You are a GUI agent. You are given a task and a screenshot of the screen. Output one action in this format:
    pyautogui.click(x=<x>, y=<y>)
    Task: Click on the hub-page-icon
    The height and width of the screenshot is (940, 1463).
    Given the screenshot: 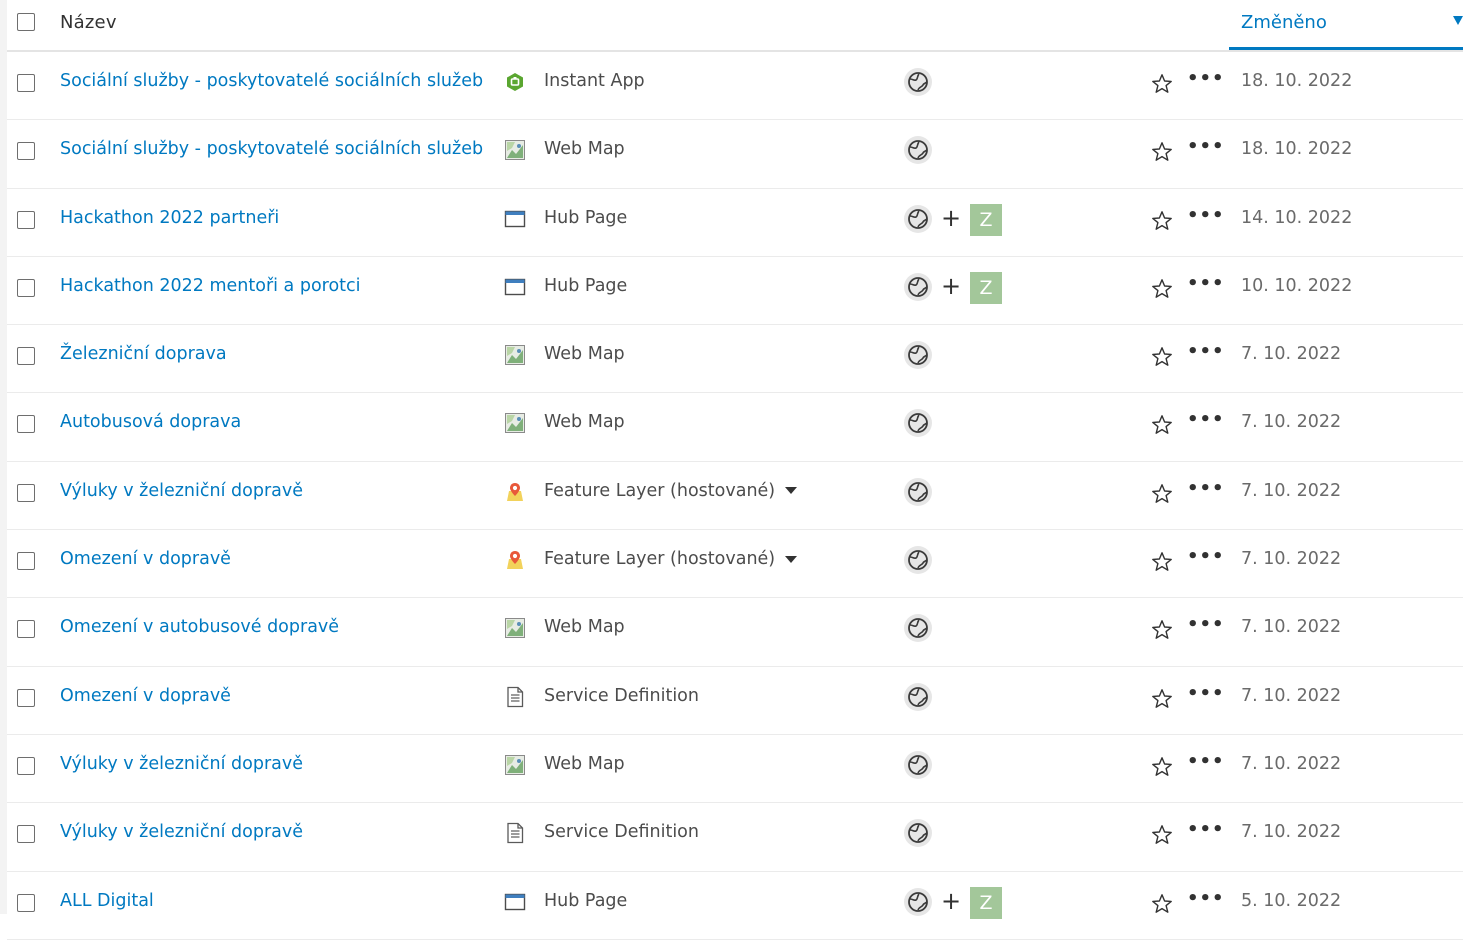 What is the action you would take?
    pyautogui.click(x=515, y=287)
    